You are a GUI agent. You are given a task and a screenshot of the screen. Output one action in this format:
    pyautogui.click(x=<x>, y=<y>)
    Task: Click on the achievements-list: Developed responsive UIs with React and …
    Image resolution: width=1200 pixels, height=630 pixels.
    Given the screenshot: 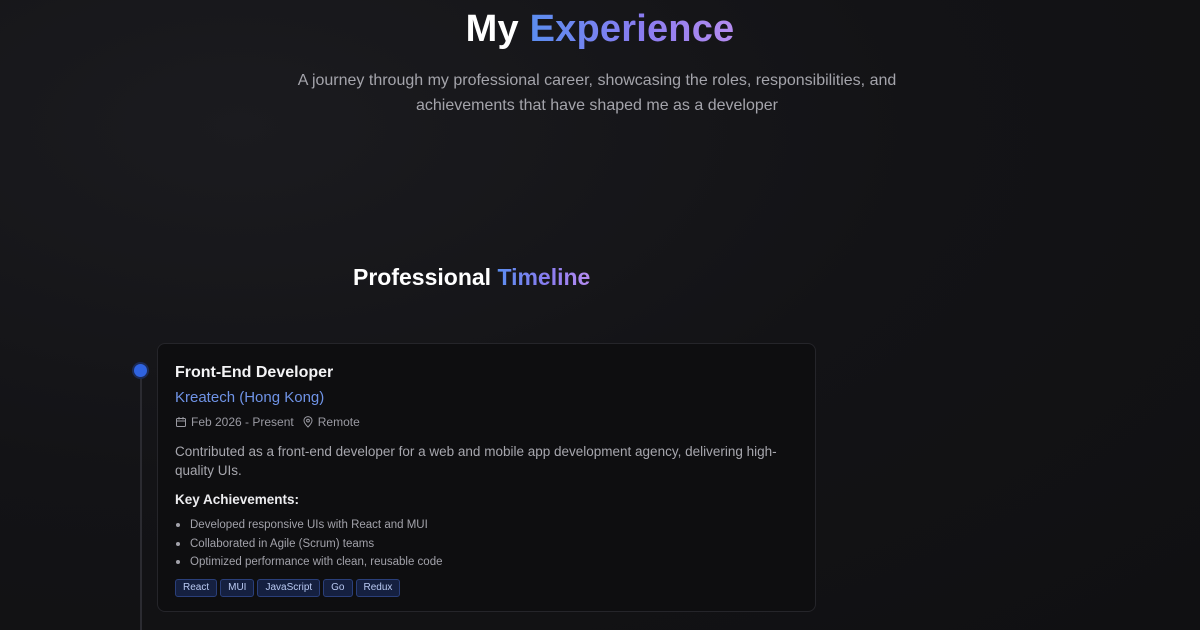 What is the action you would take?
    pyautogui.click(x=309, y=544)
    